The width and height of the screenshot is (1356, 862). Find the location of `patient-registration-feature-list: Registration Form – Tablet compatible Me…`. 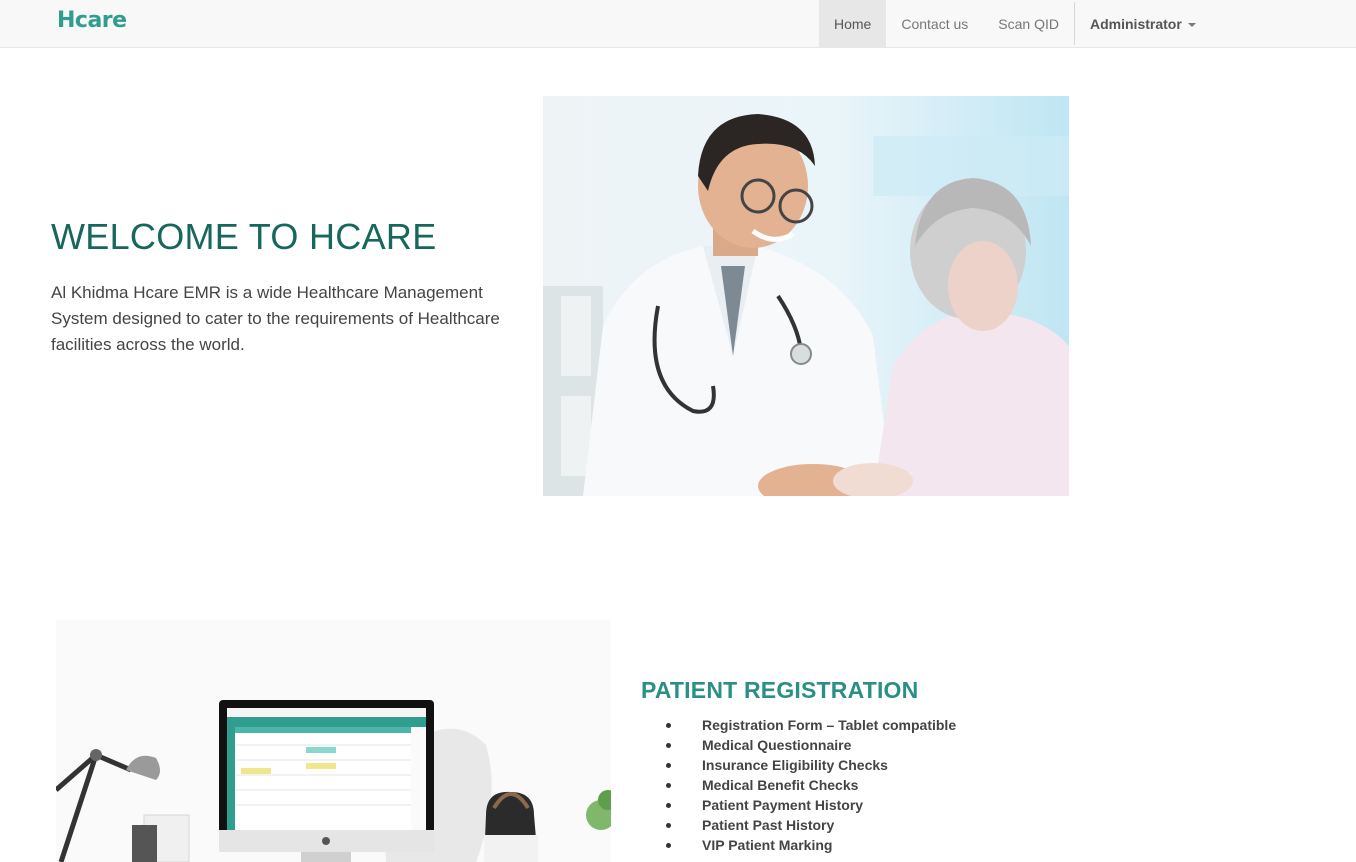

patient-registration-feature-list: Registration Form – Tablet compatible Me… is located at coordinates (811, 785).